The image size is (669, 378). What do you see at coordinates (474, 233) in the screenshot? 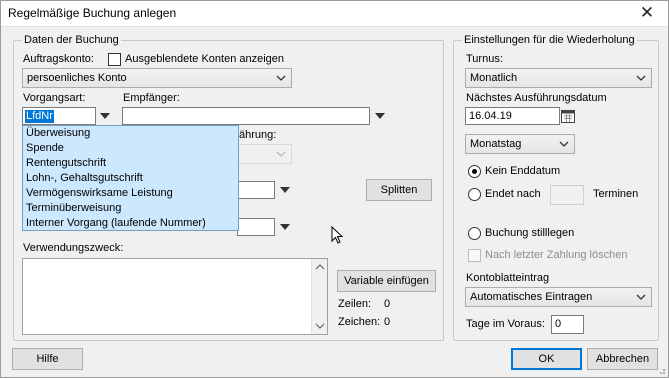
I see `pause-booking-radio` at bounding box center [474, 233].